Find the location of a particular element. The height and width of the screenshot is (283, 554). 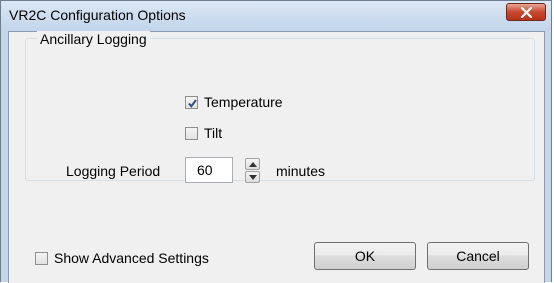

spin-down-button is located at coordinates (252, 177).